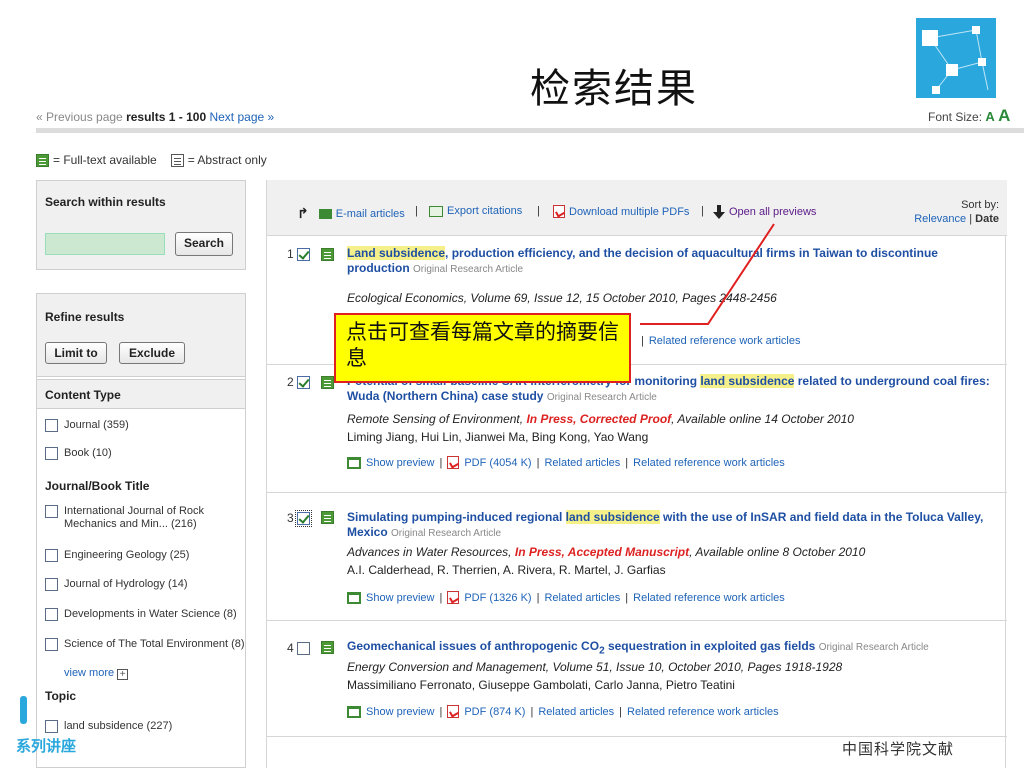 This screenshot has height=768, width=1024. Describe the element at coordinates (719, 212) in the screenshot. I see `download-arrow-icon` at that location.